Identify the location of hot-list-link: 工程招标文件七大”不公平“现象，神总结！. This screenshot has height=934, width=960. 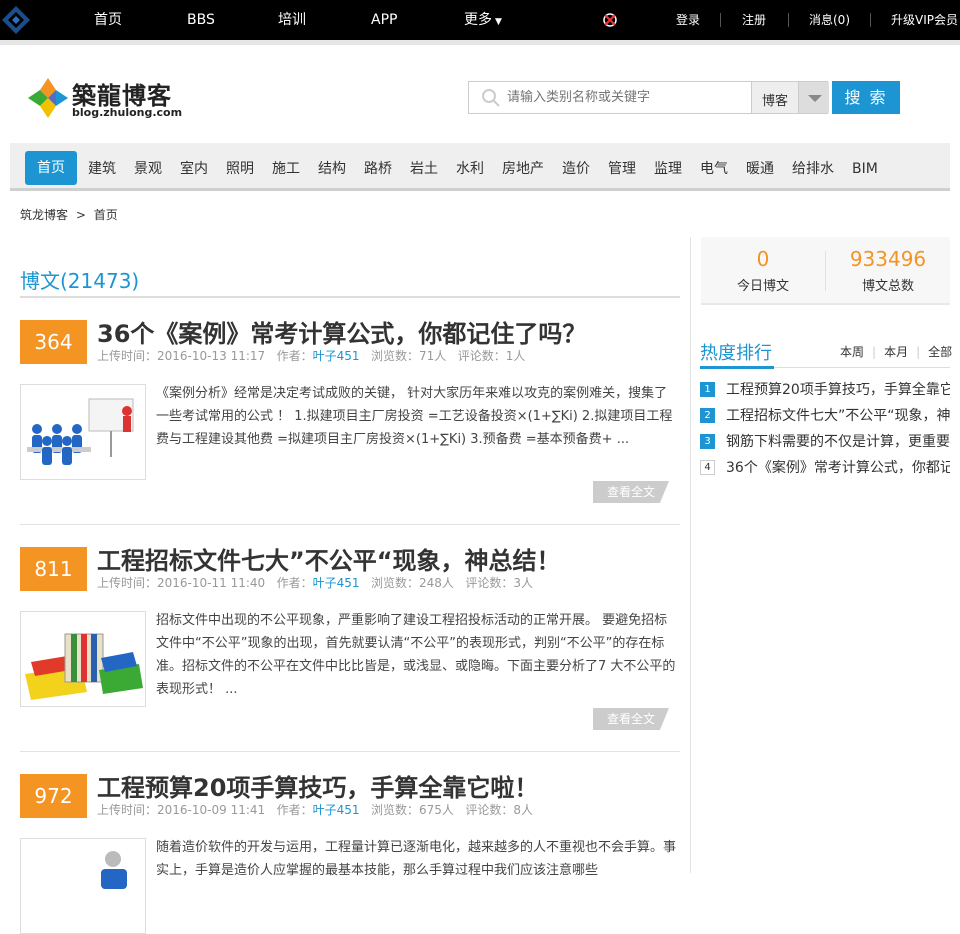
(838, 416).